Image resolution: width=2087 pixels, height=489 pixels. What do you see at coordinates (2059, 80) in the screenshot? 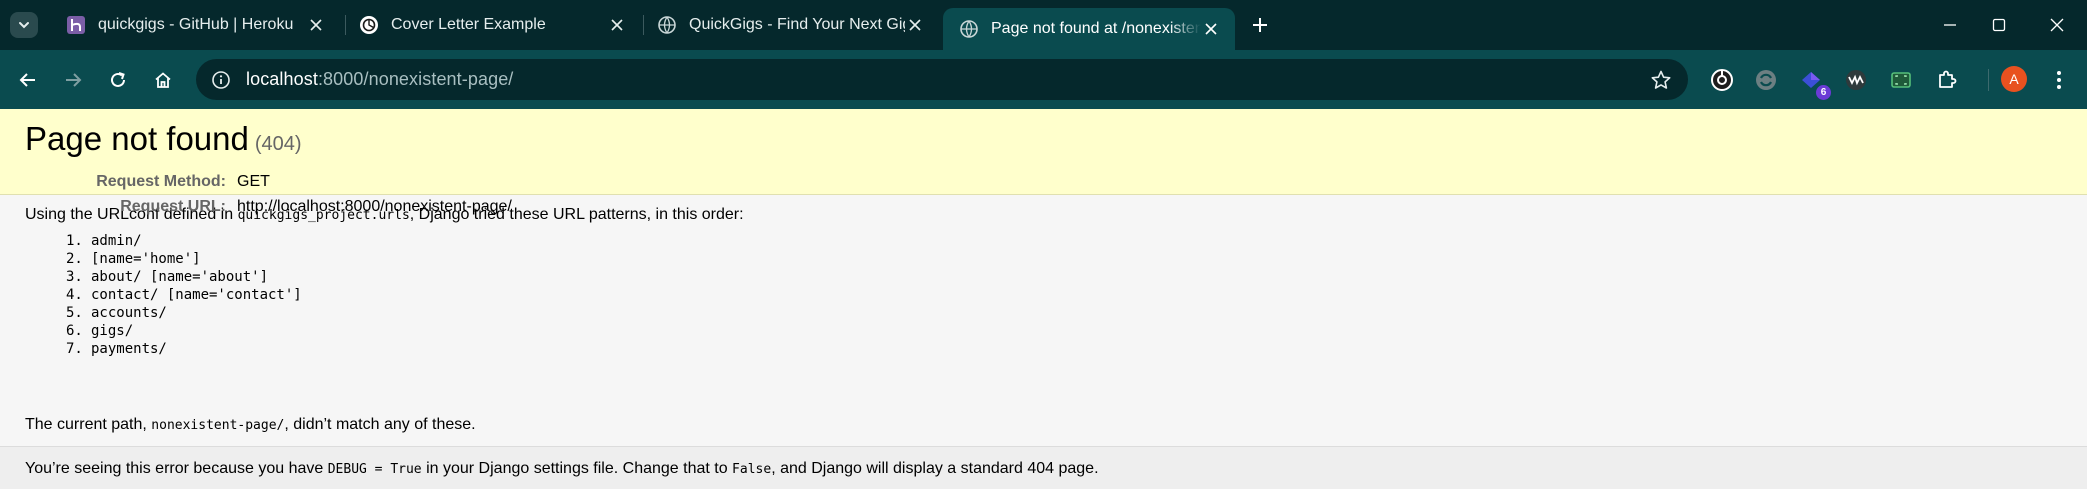
I see `more-menu-icon` at bounding box center [2059, 80].